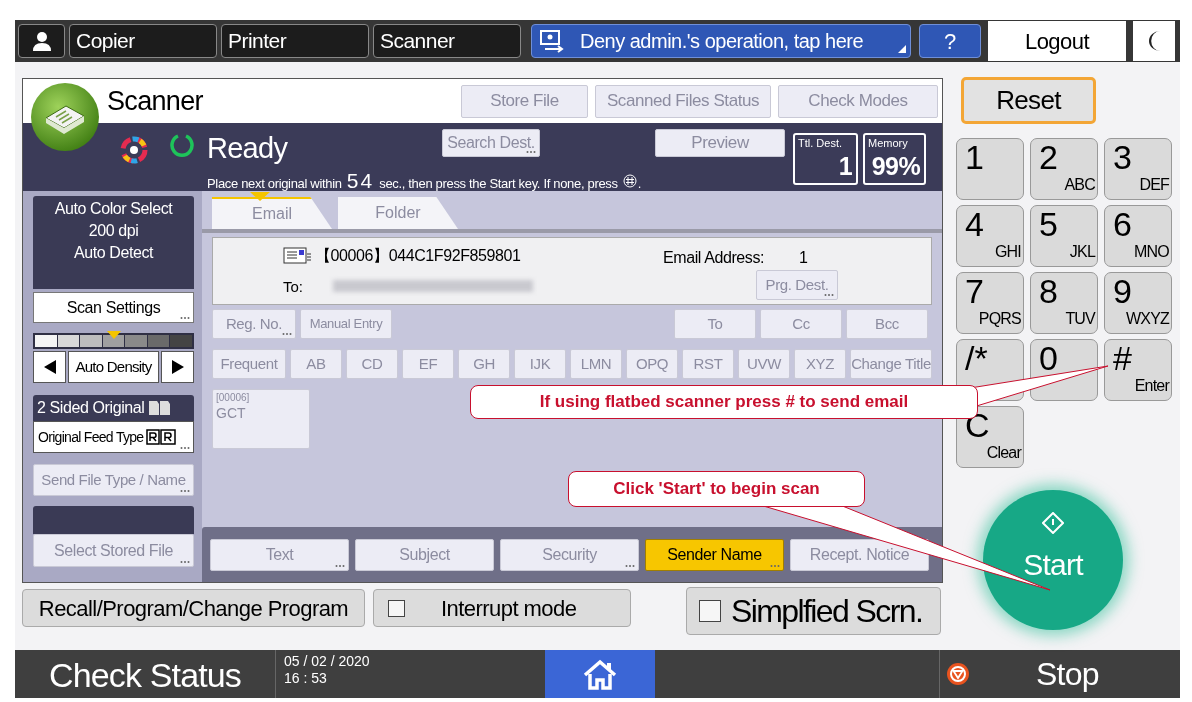  I want to click on user-button, so click(41, 41).